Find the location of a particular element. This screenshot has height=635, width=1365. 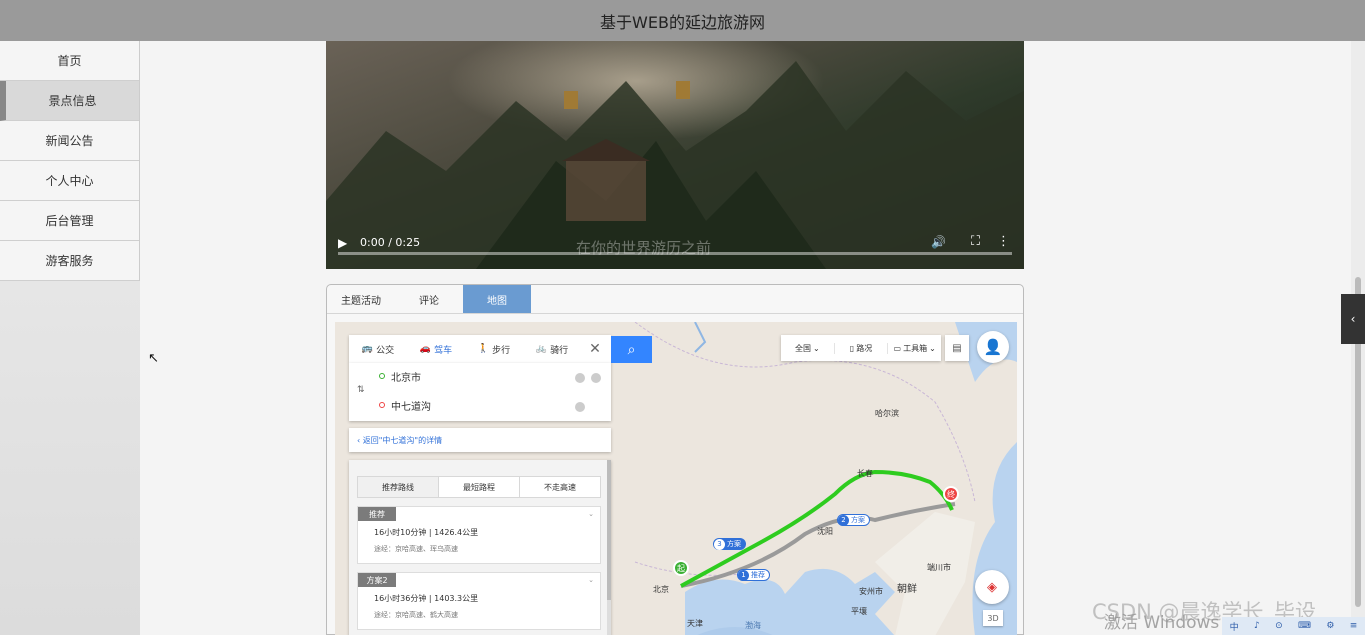

map-city-label: 北京 is located at coordinates (661, 589).